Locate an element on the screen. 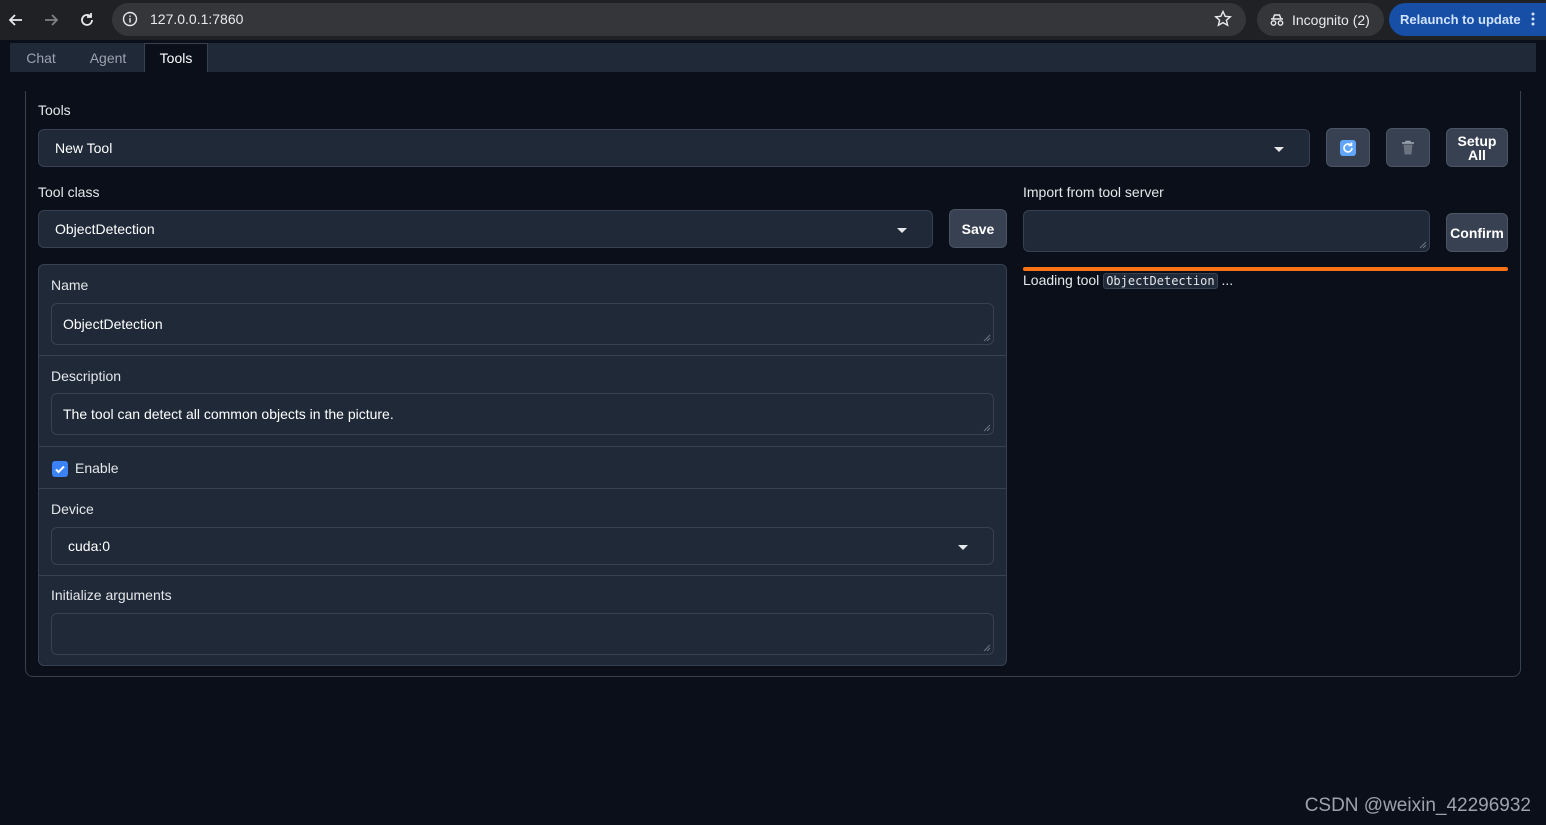  loading-prefix: Loading tool is located at coordinates (1061, 280).